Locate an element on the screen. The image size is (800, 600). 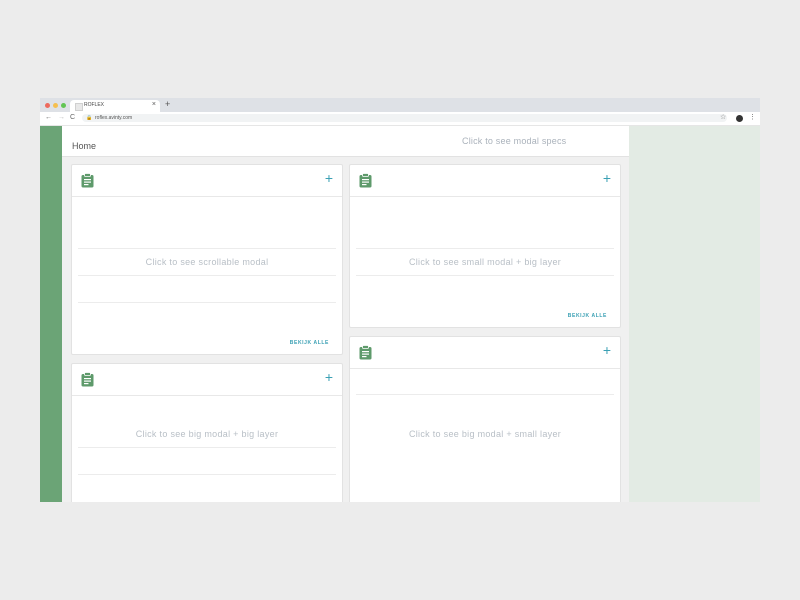
lock-icon: 🔒 is located at coordinates (89, 118).